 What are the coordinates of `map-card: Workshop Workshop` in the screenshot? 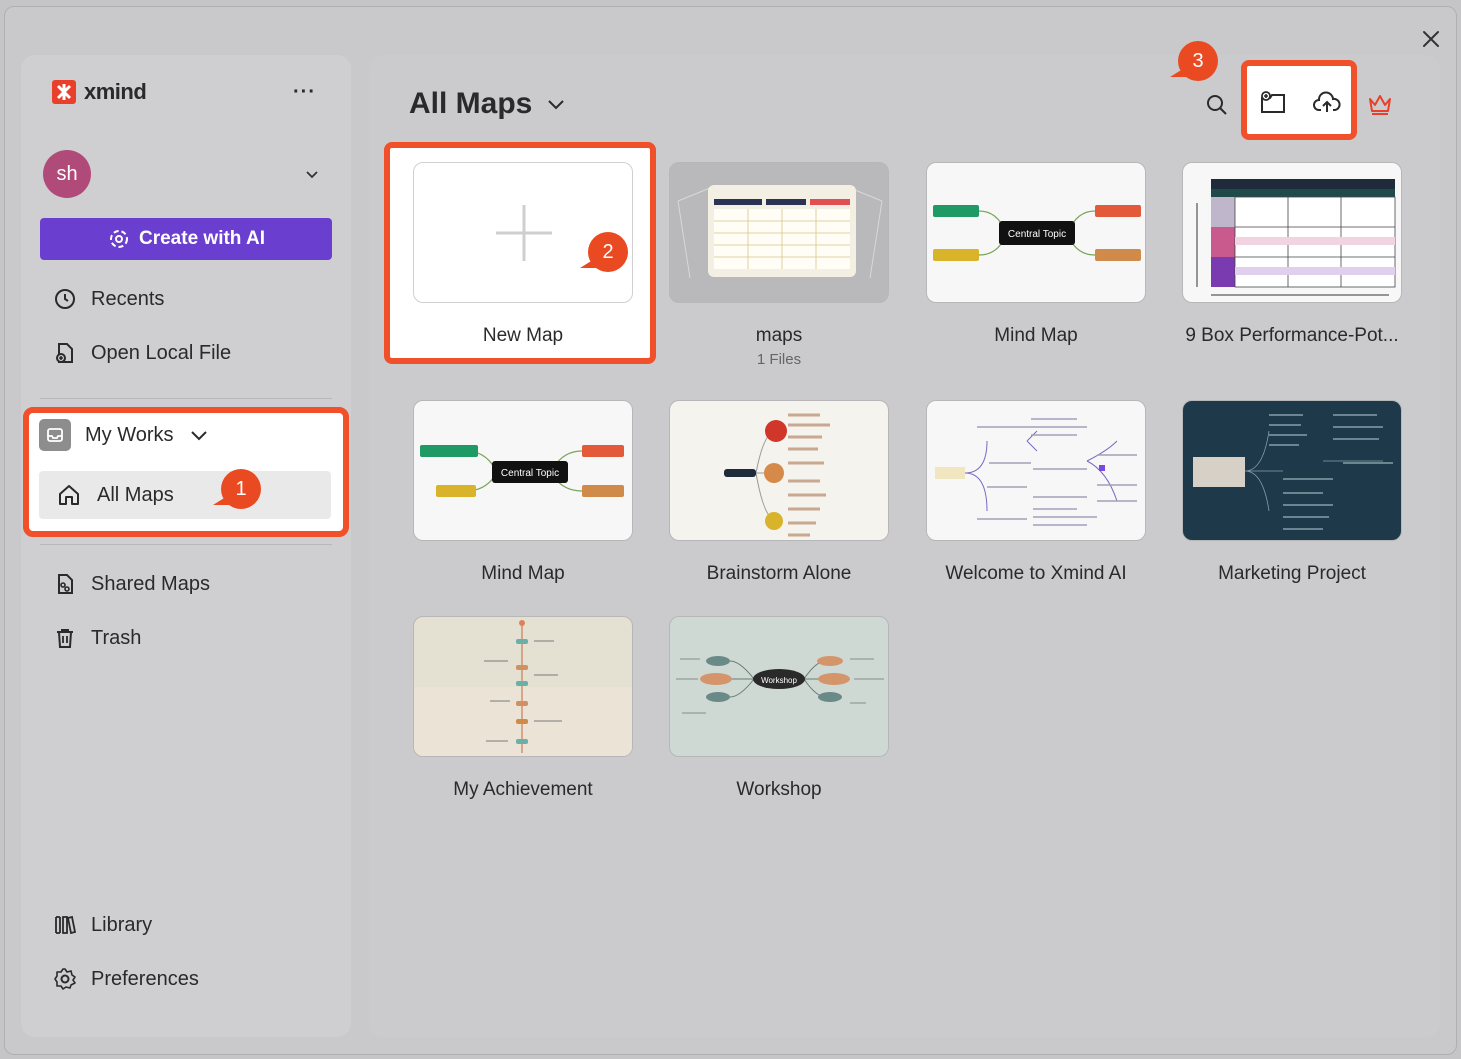 It's located at (779, 708).